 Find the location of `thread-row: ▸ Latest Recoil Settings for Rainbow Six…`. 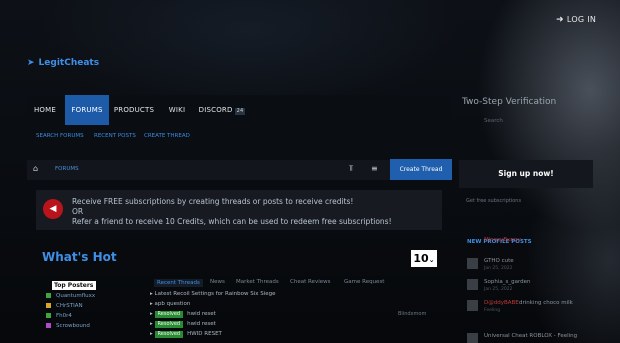

thread-row: ▸ Latest Recoil Settings for Rainbow Six… is located at coordinates (213, 295).